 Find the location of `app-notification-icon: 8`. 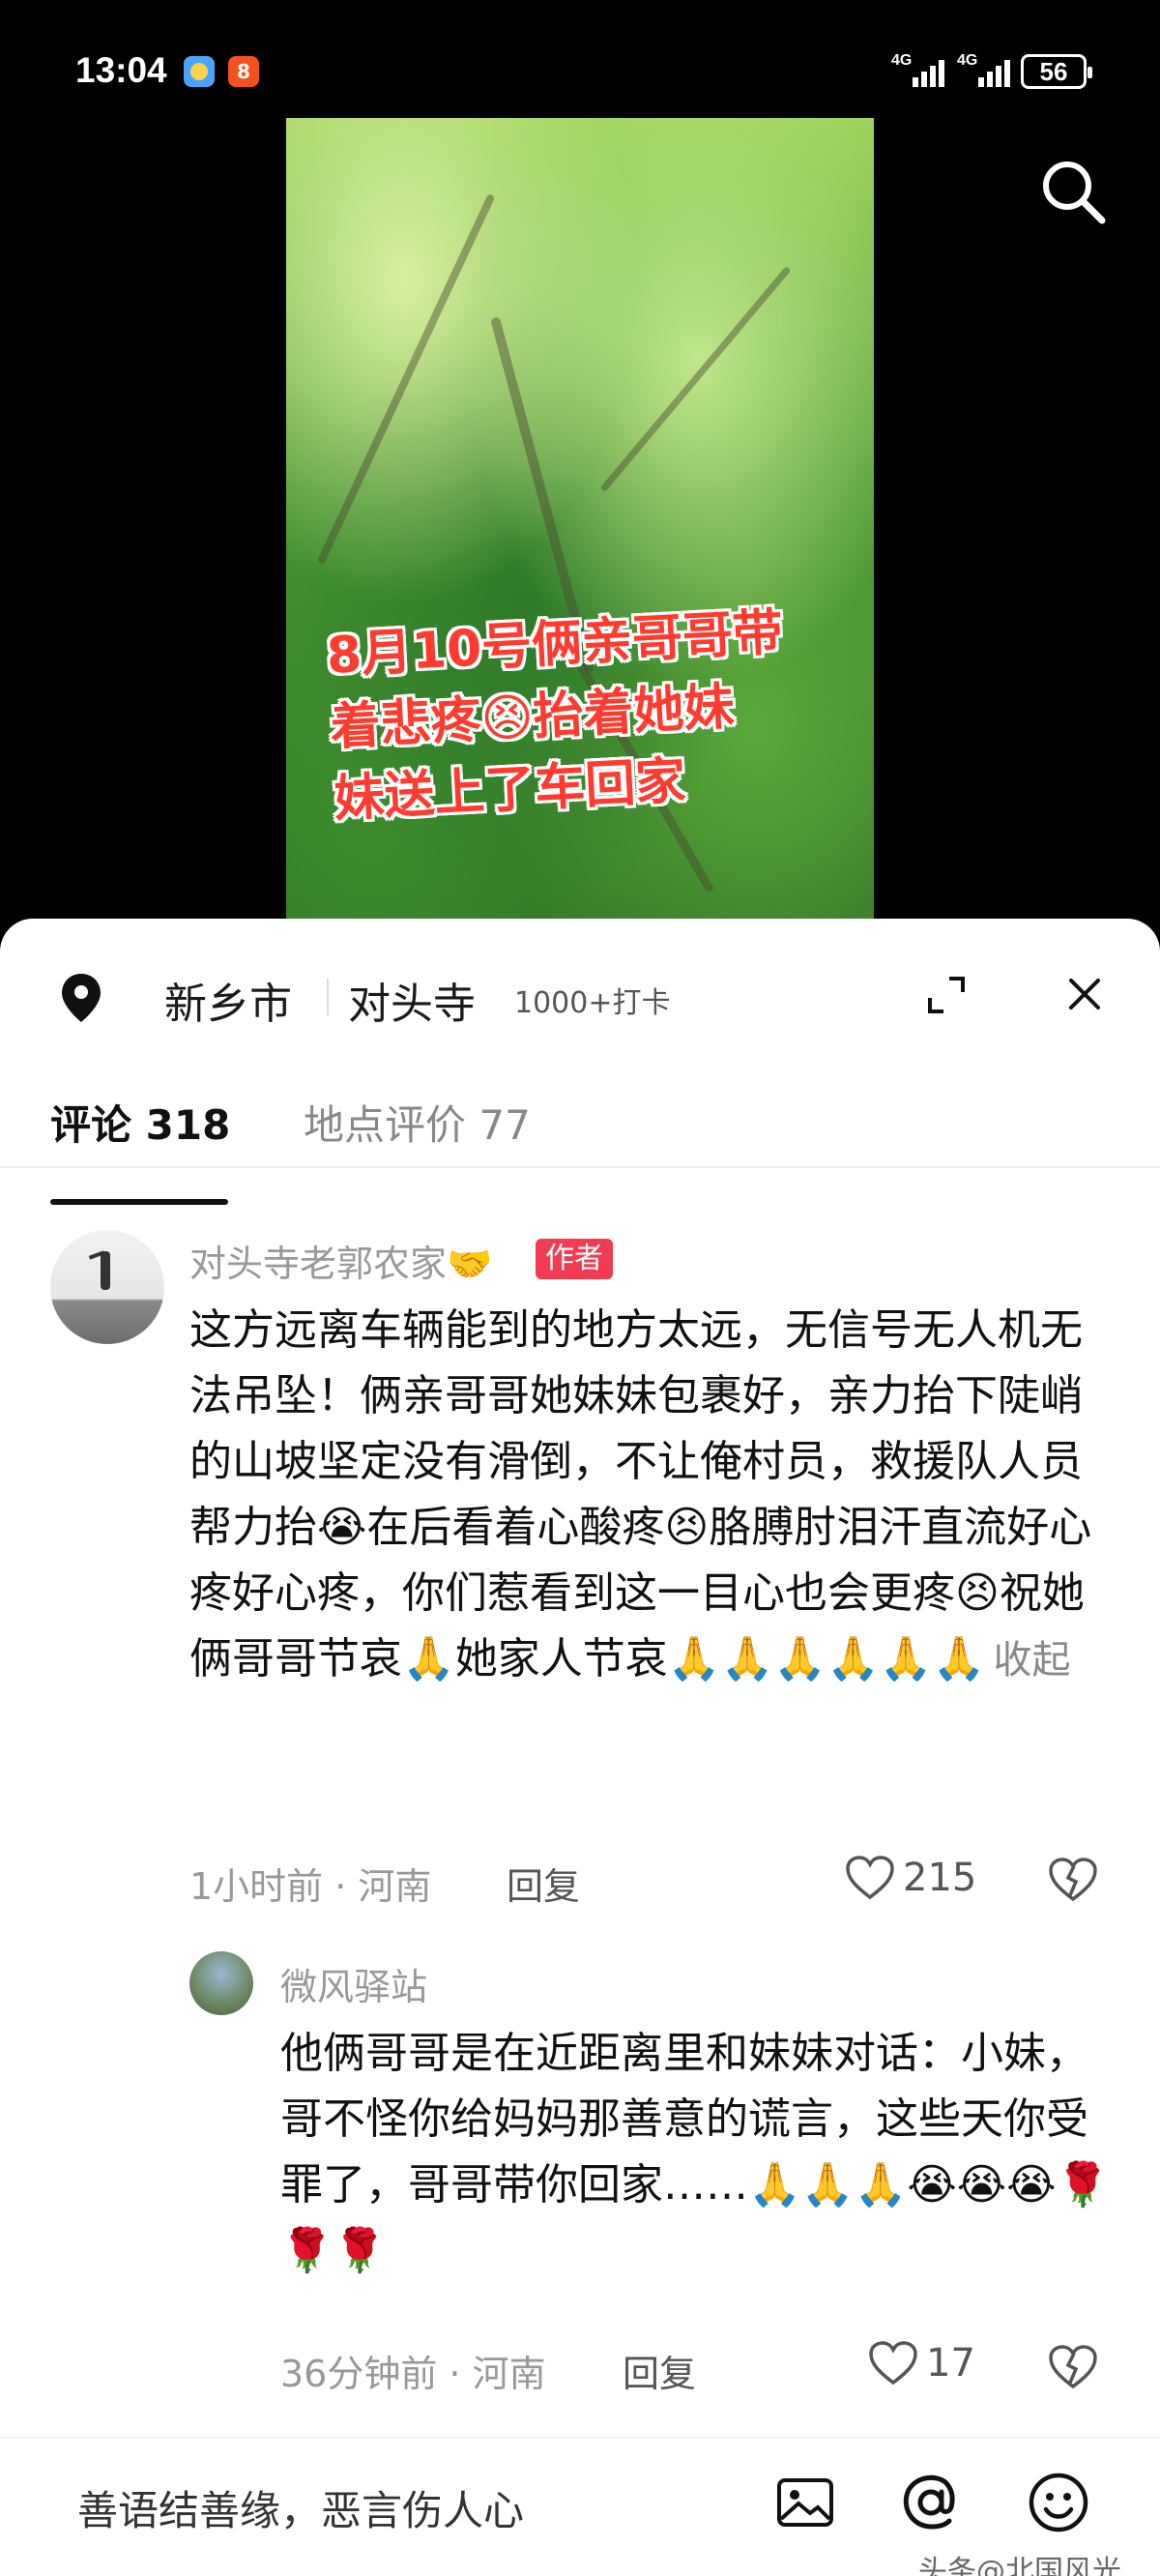

app-notification-icon: 8 is located at coordinates (243, 71).